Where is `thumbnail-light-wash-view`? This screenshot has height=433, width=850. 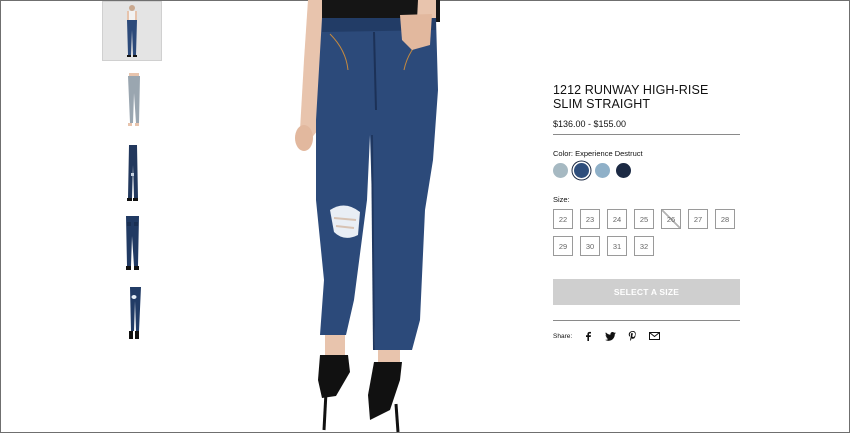
thumbnail-light-wash-view is located at coordinates (132, 102).